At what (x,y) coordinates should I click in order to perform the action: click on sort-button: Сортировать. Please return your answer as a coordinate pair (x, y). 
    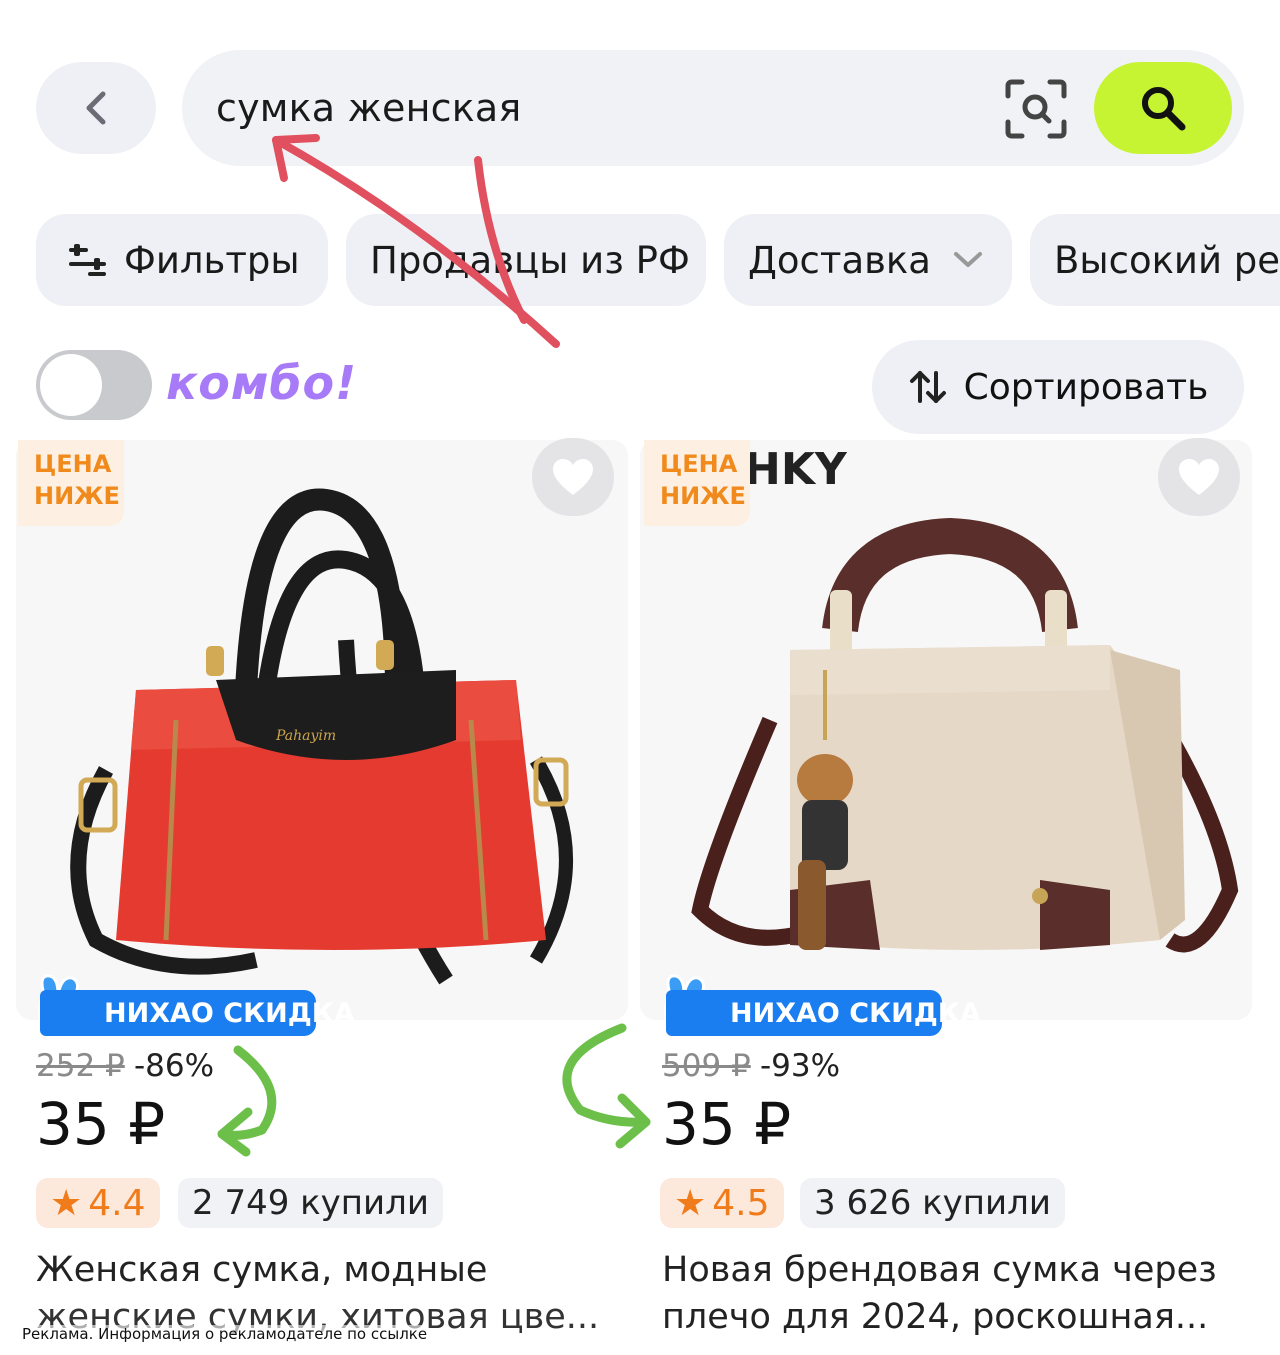
    Looking at the image, I should click on (1058, 387).